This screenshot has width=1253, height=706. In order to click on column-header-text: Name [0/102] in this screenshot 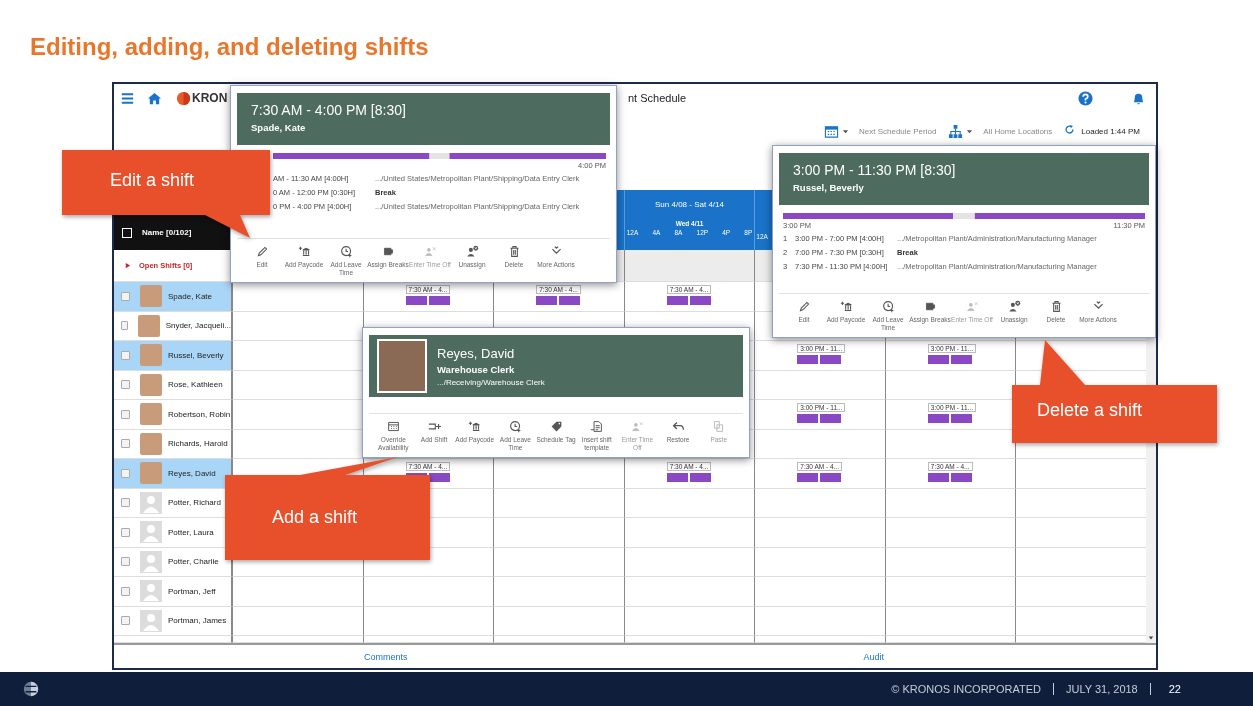, I will do `click(167, 232)`.